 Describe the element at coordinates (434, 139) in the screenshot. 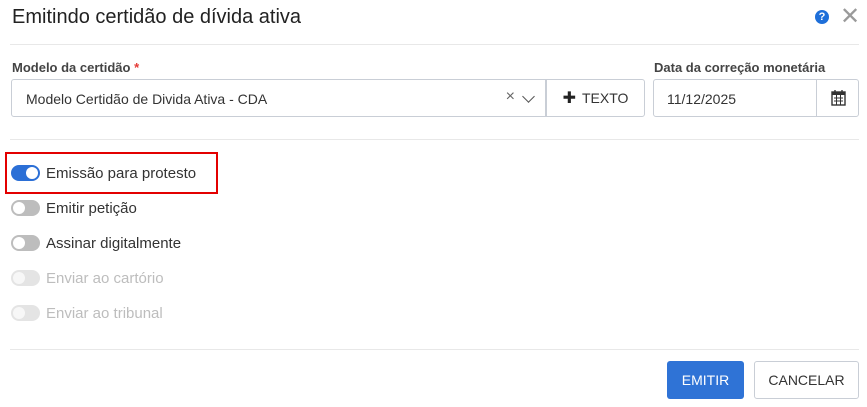

I see `form-divider` at that location.